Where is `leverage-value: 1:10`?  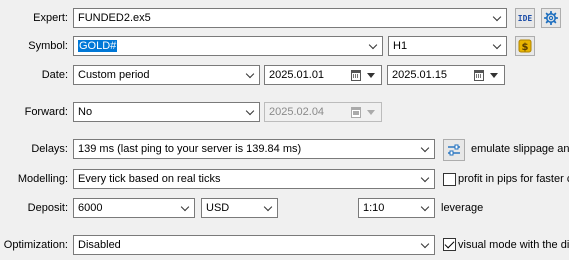 leverage-value: 1:10 is located at coordinates (374, 208).